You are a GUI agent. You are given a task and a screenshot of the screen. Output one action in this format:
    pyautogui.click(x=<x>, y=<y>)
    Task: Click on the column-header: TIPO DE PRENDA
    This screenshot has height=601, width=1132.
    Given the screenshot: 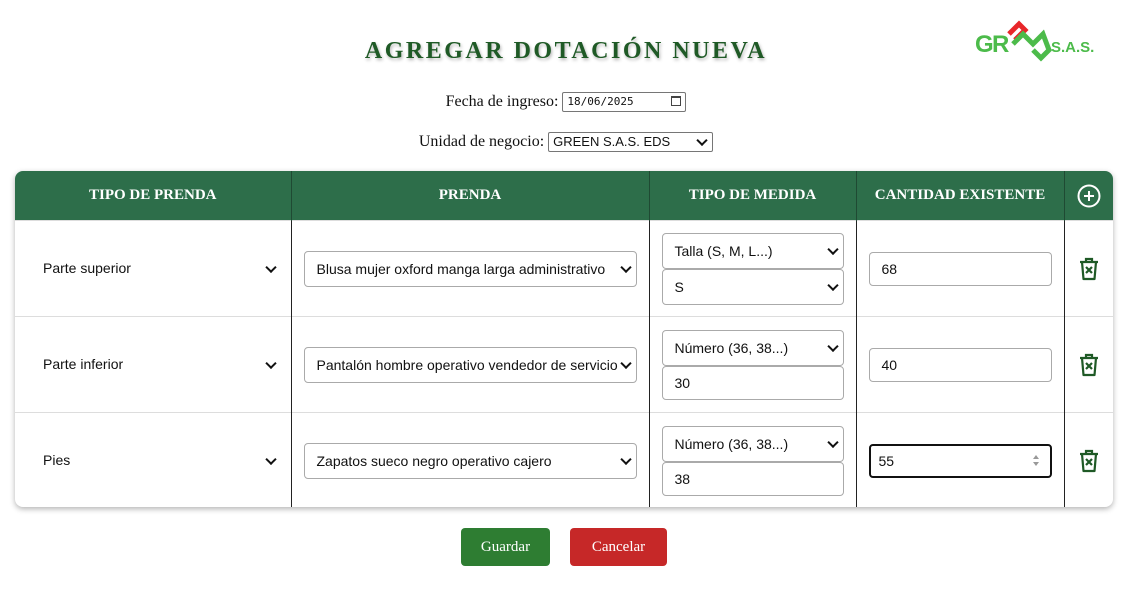 What is the action you would take?
    pyautogui.click(x=153, y=196)
    